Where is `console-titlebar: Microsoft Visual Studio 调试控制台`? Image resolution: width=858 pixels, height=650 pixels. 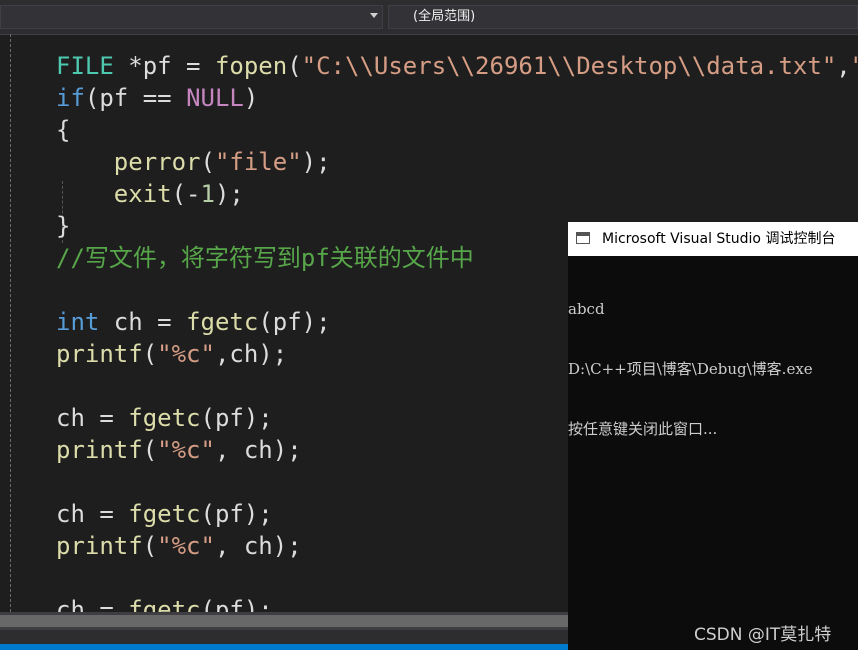 console-titlebar: Microsoft Visual Studio 调试控制台 is located at coordinates (713, 239).